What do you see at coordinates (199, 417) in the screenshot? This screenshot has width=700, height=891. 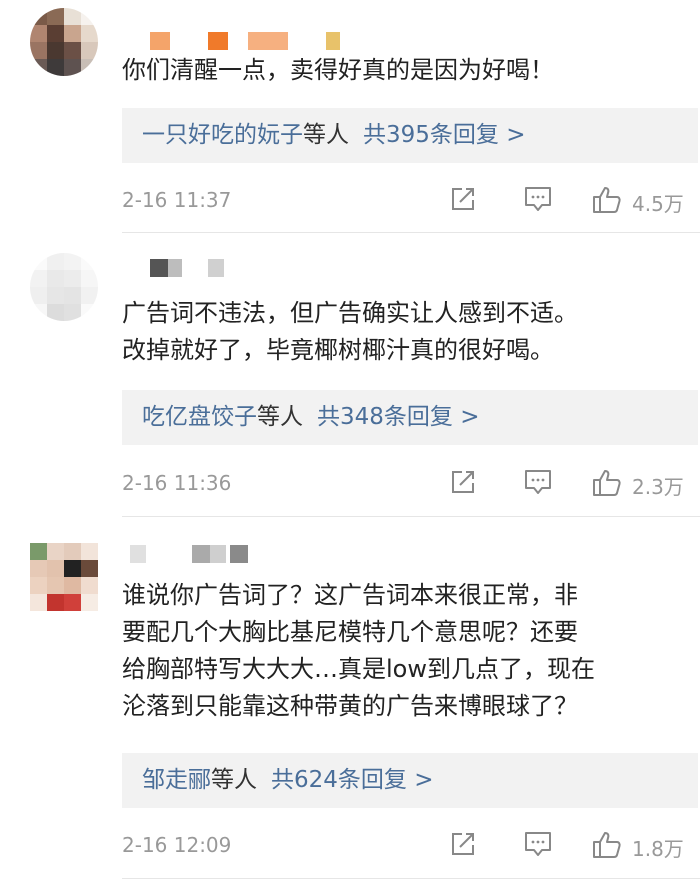 I see `reply-user-link: 吃亿盘饺子` at bounding box center [199, 417].